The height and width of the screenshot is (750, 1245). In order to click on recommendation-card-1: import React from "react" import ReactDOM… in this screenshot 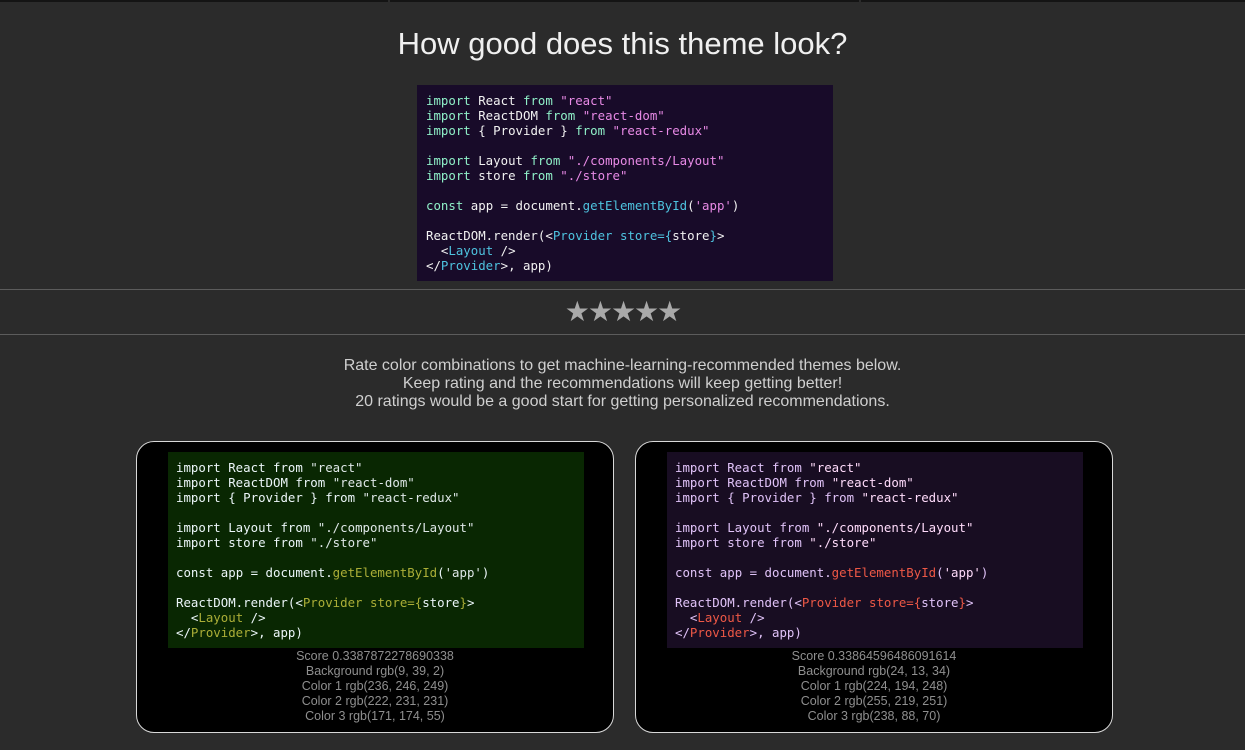, I will do `click(375, 587)`.